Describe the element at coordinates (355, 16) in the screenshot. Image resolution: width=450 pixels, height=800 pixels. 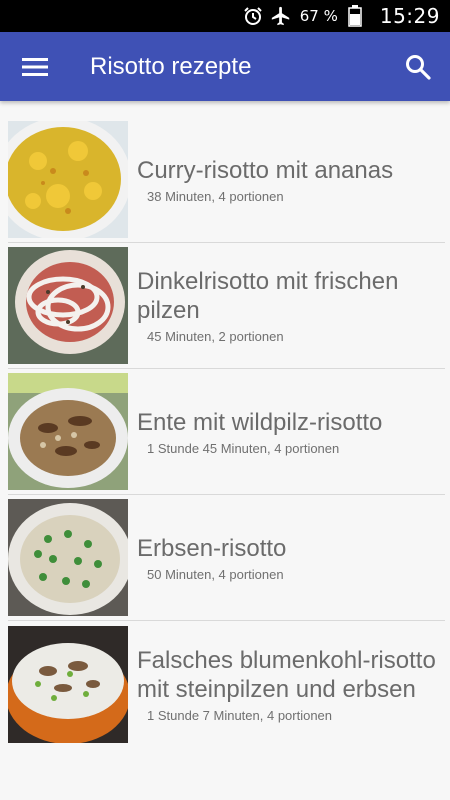
I see `battery-icon` at that location.